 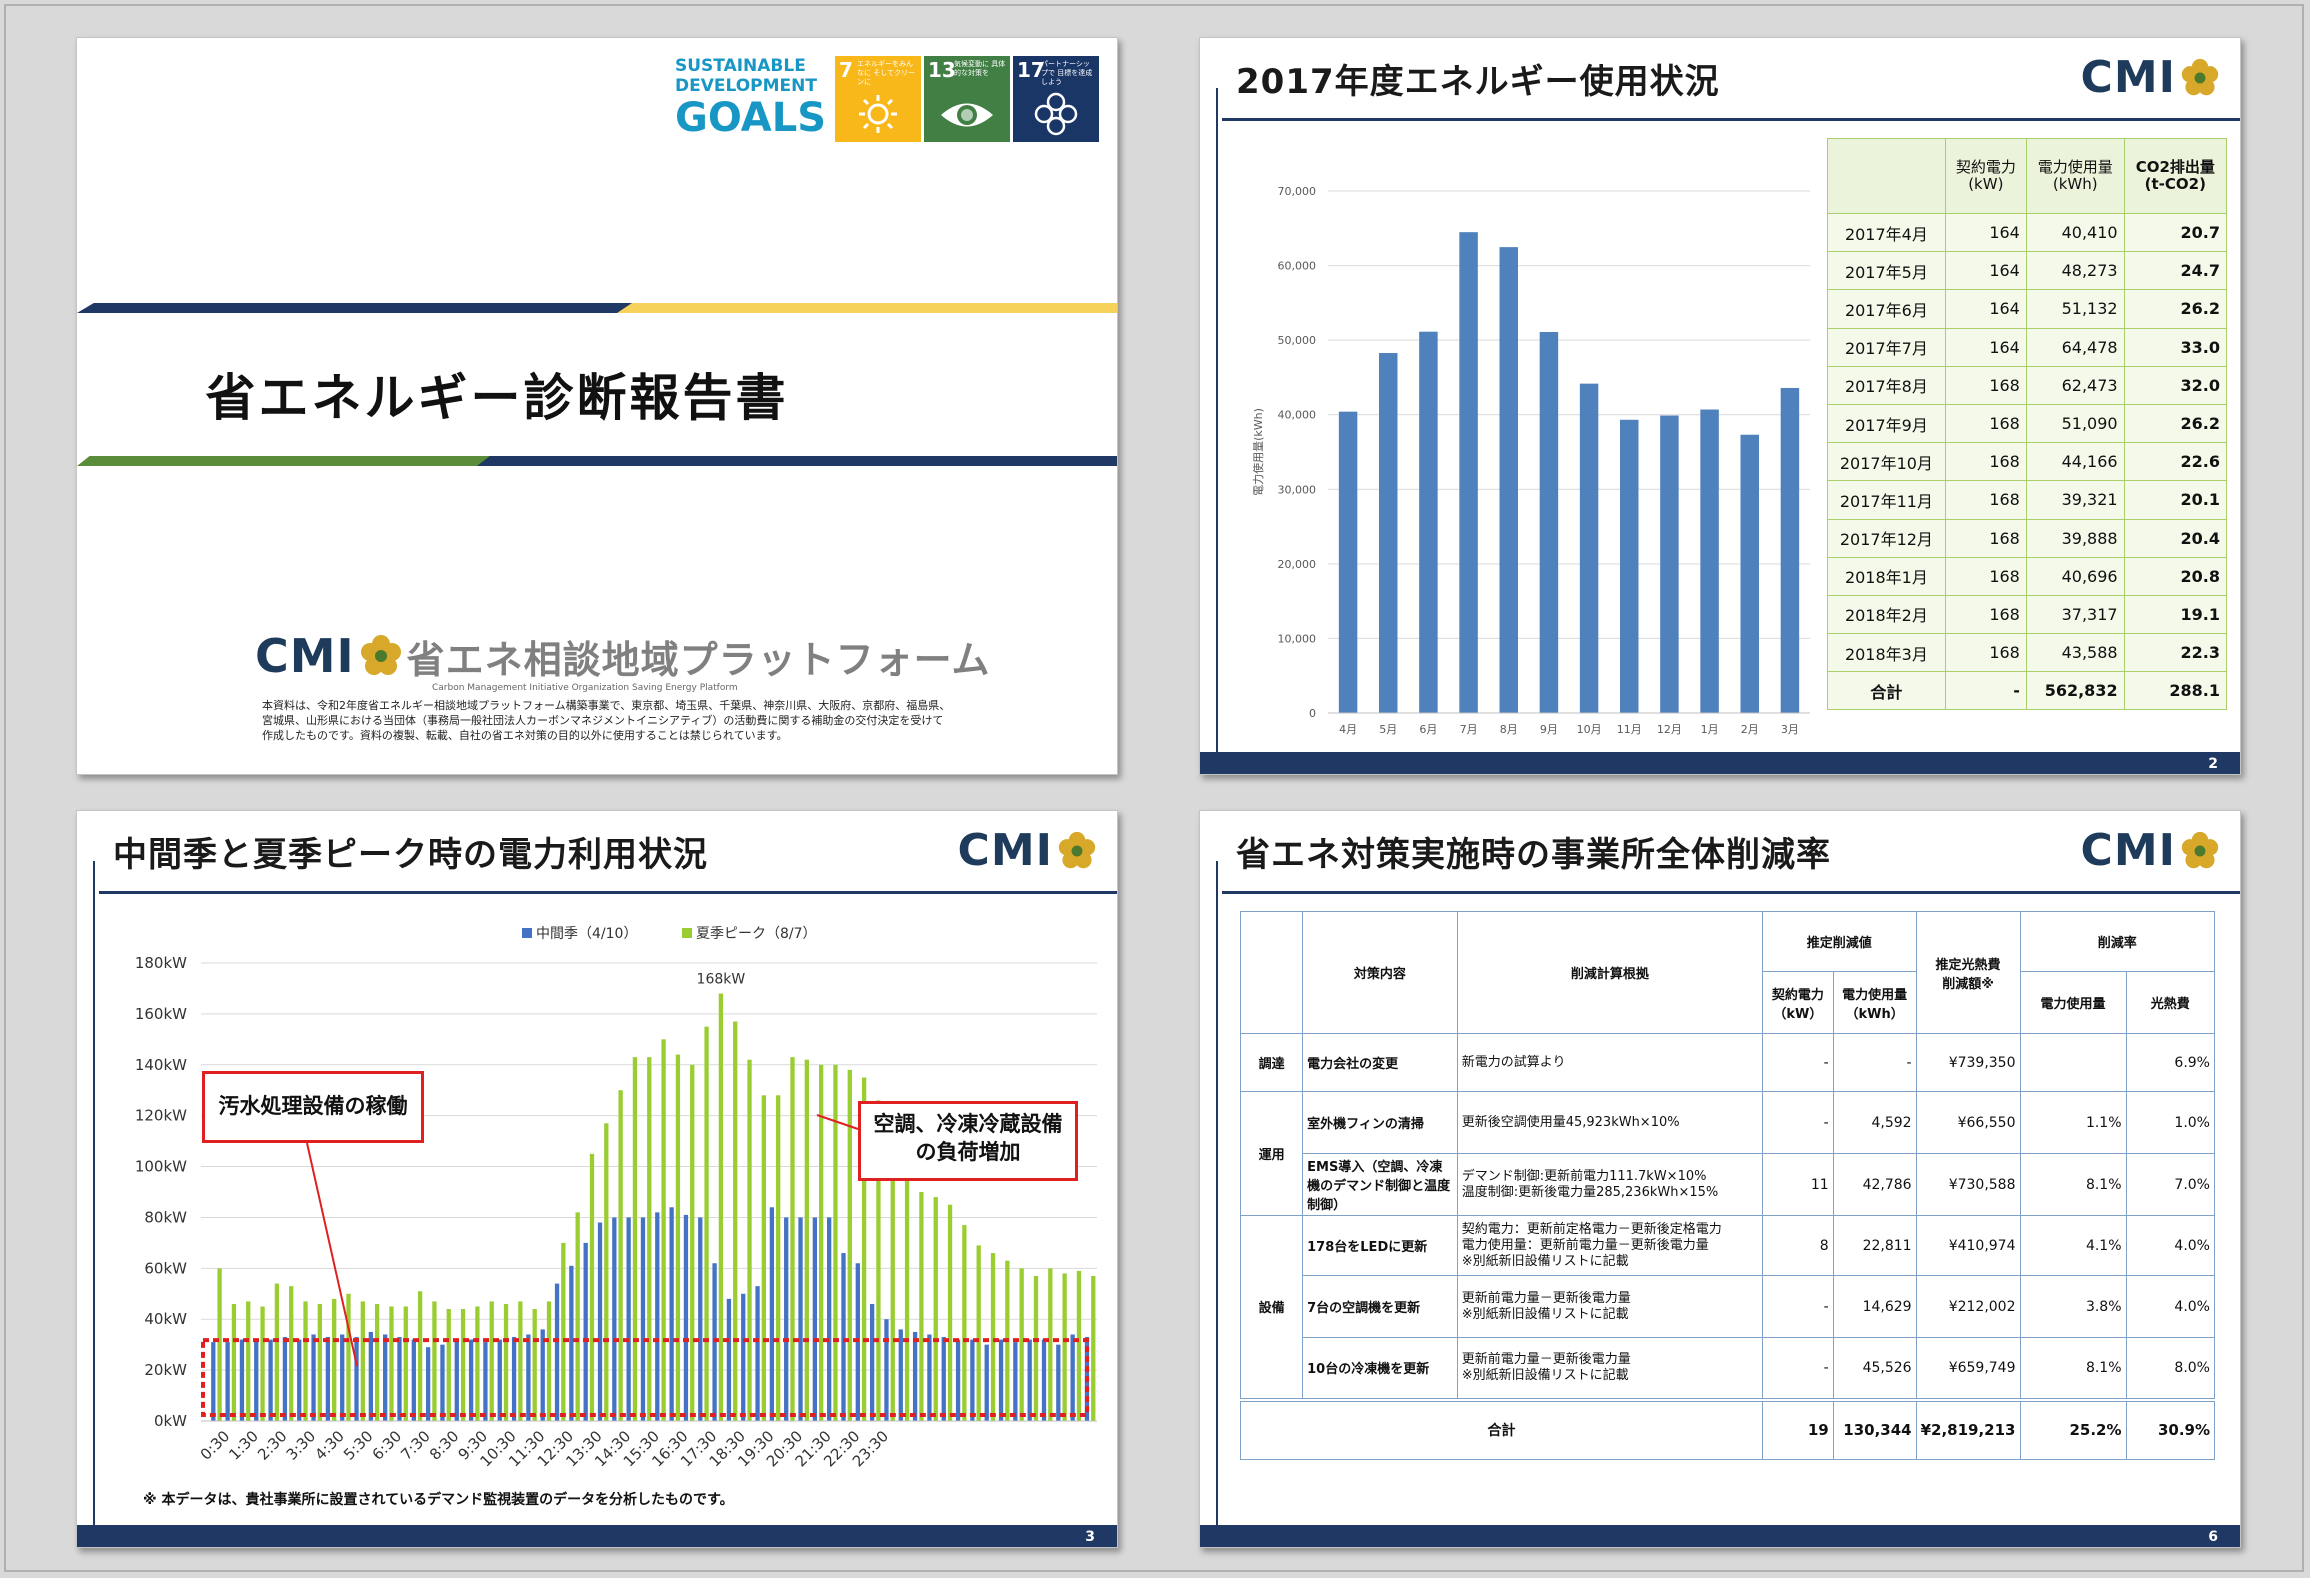 I want to click on usage-cell: 14,629, so click(x=1874, y=1306).